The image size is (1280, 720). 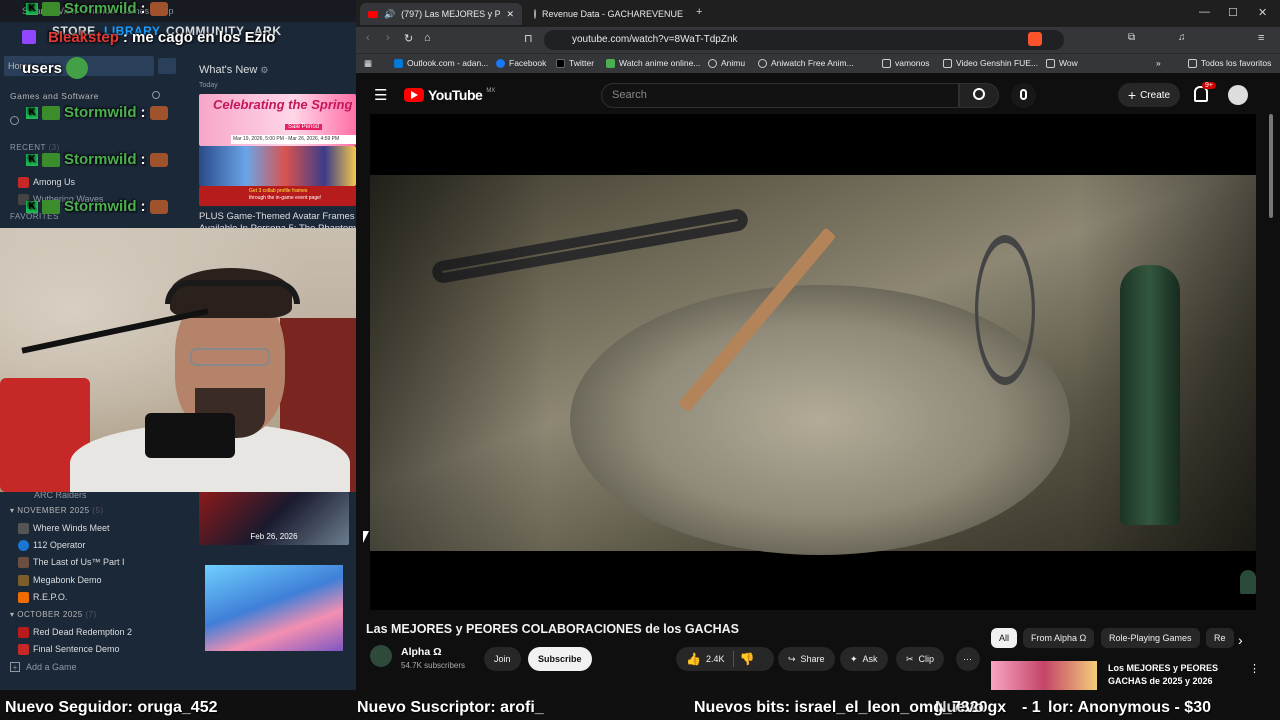 I want to click on clip-button: ✂ Clip, so click(x=920, y=659).